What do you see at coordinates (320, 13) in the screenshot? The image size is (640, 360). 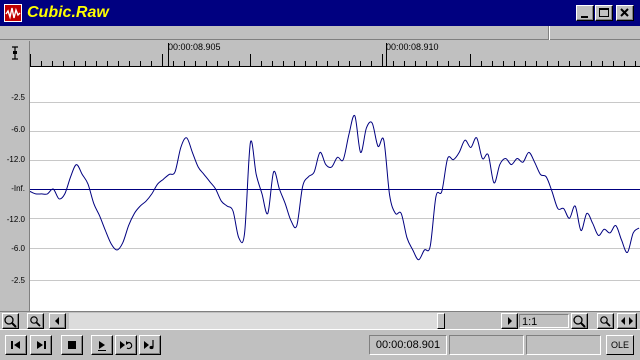 I see `title-bar: Cubic.Raw` at bounding box center [320, 13].